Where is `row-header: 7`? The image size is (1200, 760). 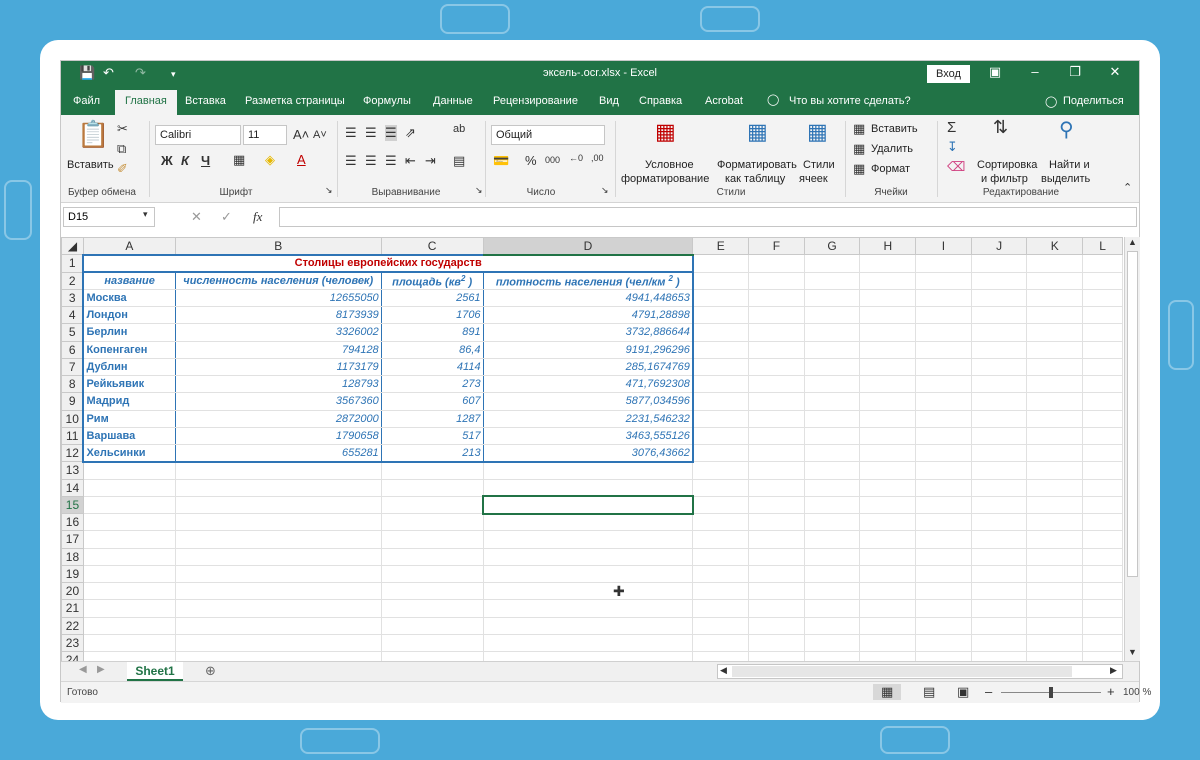 row-header: 7 is located at coordinates (72, 367).